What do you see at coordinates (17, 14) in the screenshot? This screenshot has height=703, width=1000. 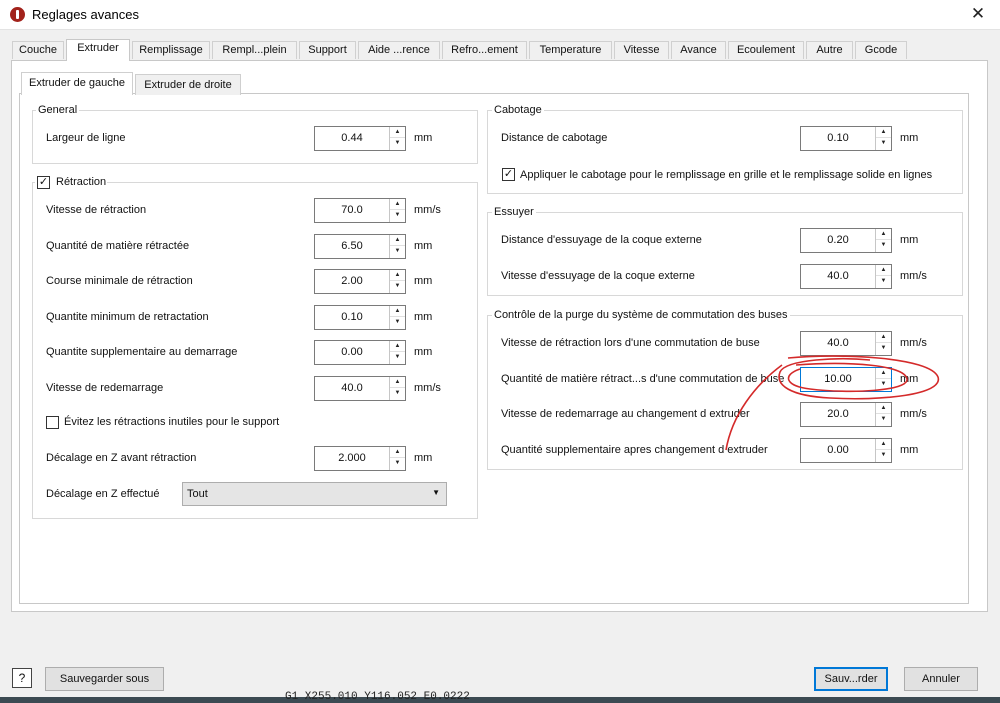 I see `app-logo-icon` at bounding box center [17, 14].